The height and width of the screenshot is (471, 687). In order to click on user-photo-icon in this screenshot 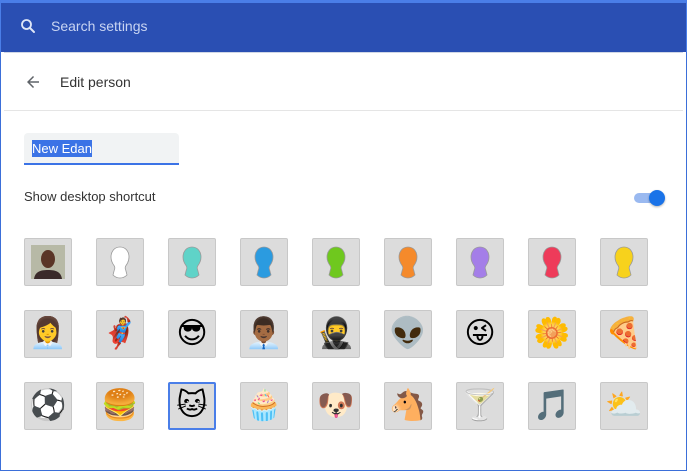, I will do `click(48, 262)`.